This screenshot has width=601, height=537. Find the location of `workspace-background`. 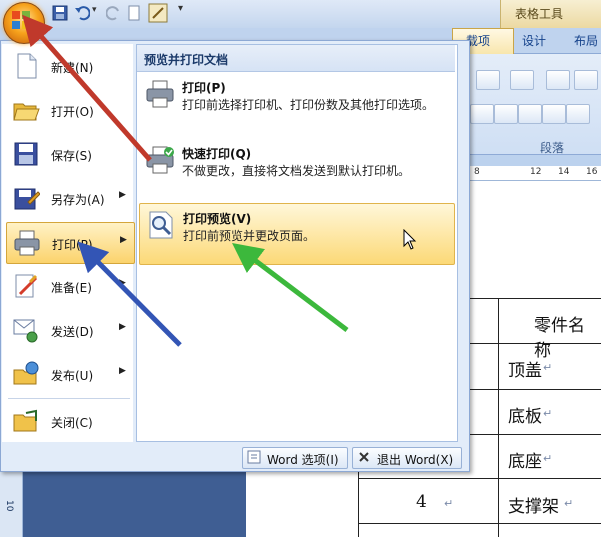

workspace-background is located at coordinates (134, 503).